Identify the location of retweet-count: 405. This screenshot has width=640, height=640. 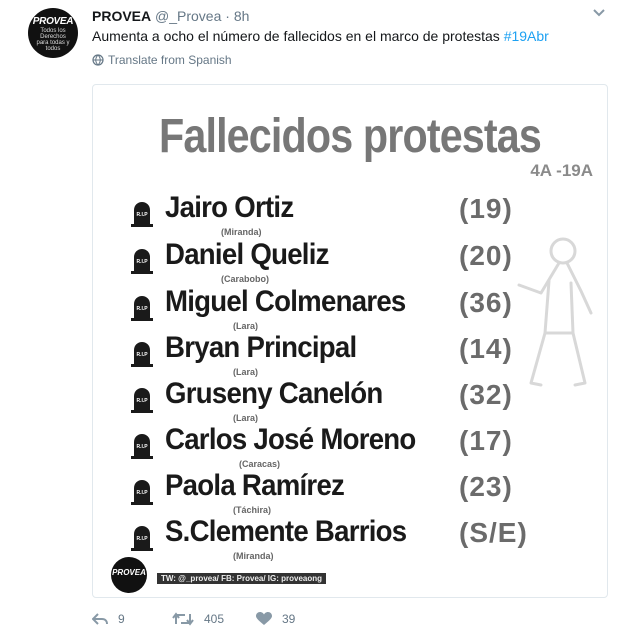
(214, 619).